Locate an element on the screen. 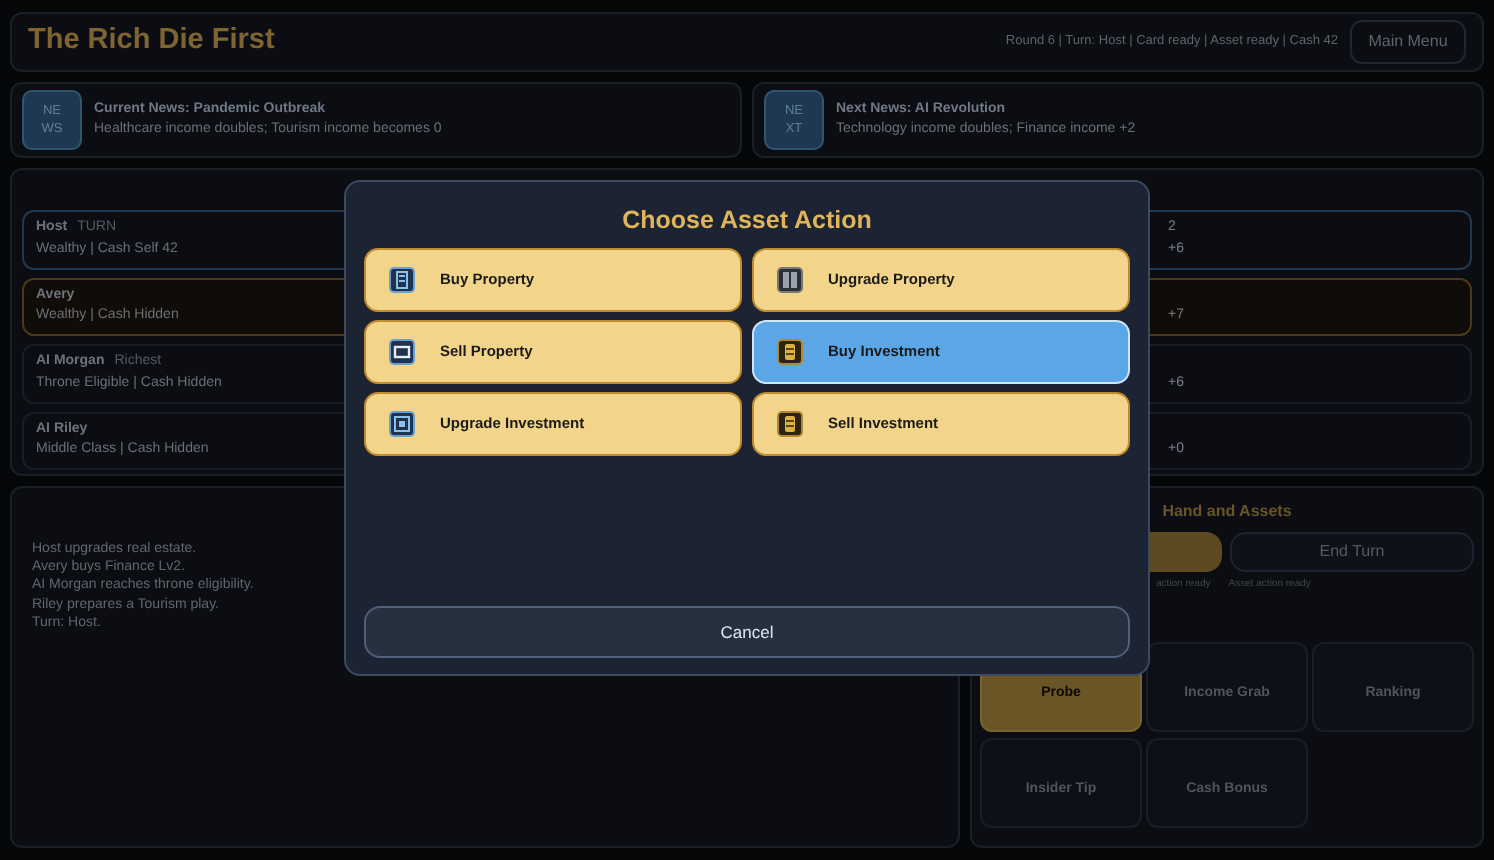  monitor-icon is located at coordinates (402, 351).